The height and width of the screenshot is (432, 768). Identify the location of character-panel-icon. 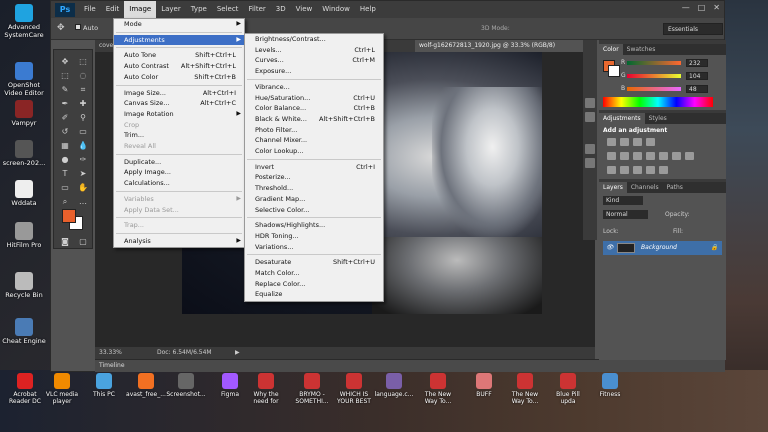
(590, 149).